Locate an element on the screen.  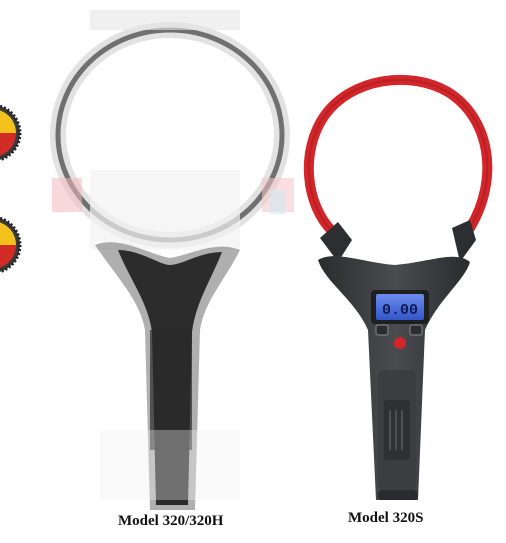
lcd-reading: 0.00 is located at coordinates (400, 310).